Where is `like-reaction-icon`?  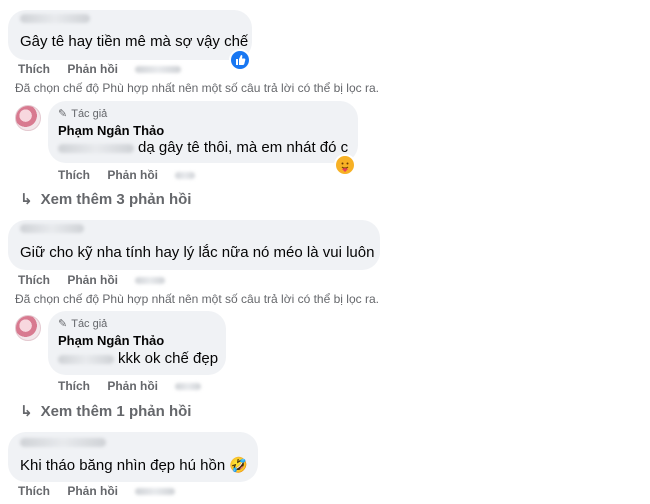 like-reaction-icon is located at coordinates (240, 60).